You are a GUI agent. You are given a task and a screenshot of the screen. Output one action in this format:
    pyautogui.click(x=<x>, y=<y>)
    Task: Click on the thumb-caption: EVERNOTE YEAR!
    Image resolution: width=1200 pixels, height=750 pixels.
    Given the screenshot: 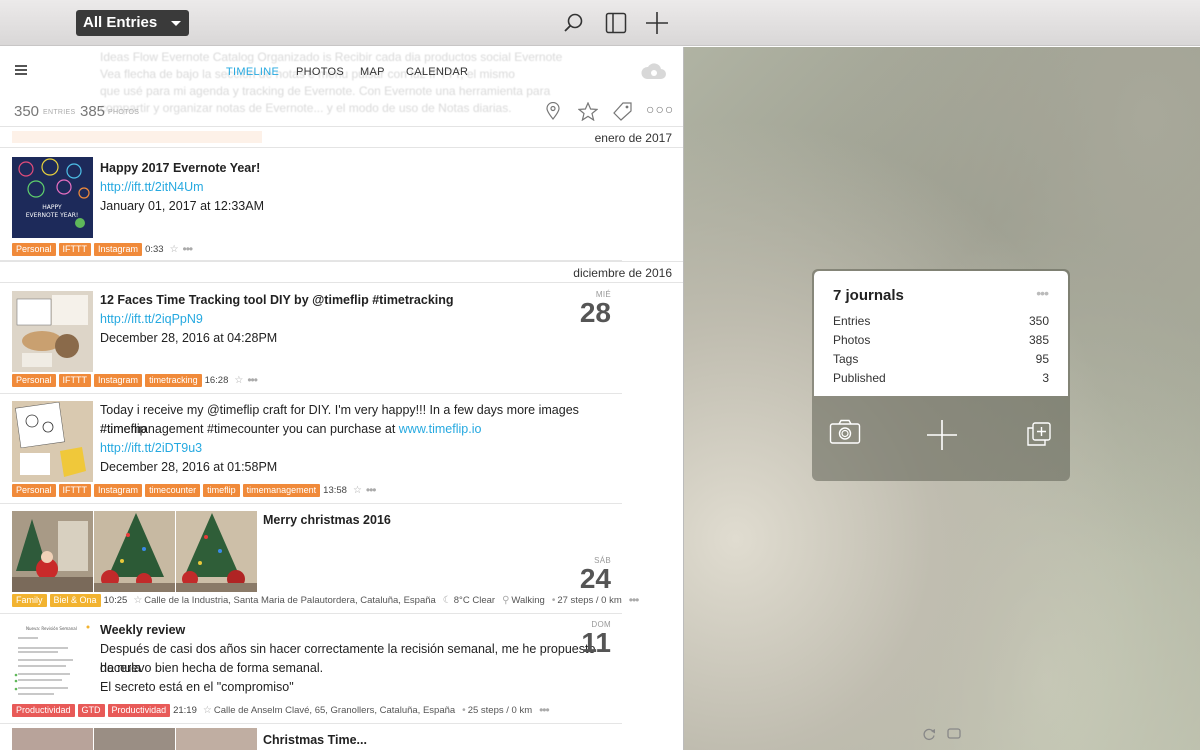 What is the action you would take?
    pyautogui.click(x=52, y=215)
    